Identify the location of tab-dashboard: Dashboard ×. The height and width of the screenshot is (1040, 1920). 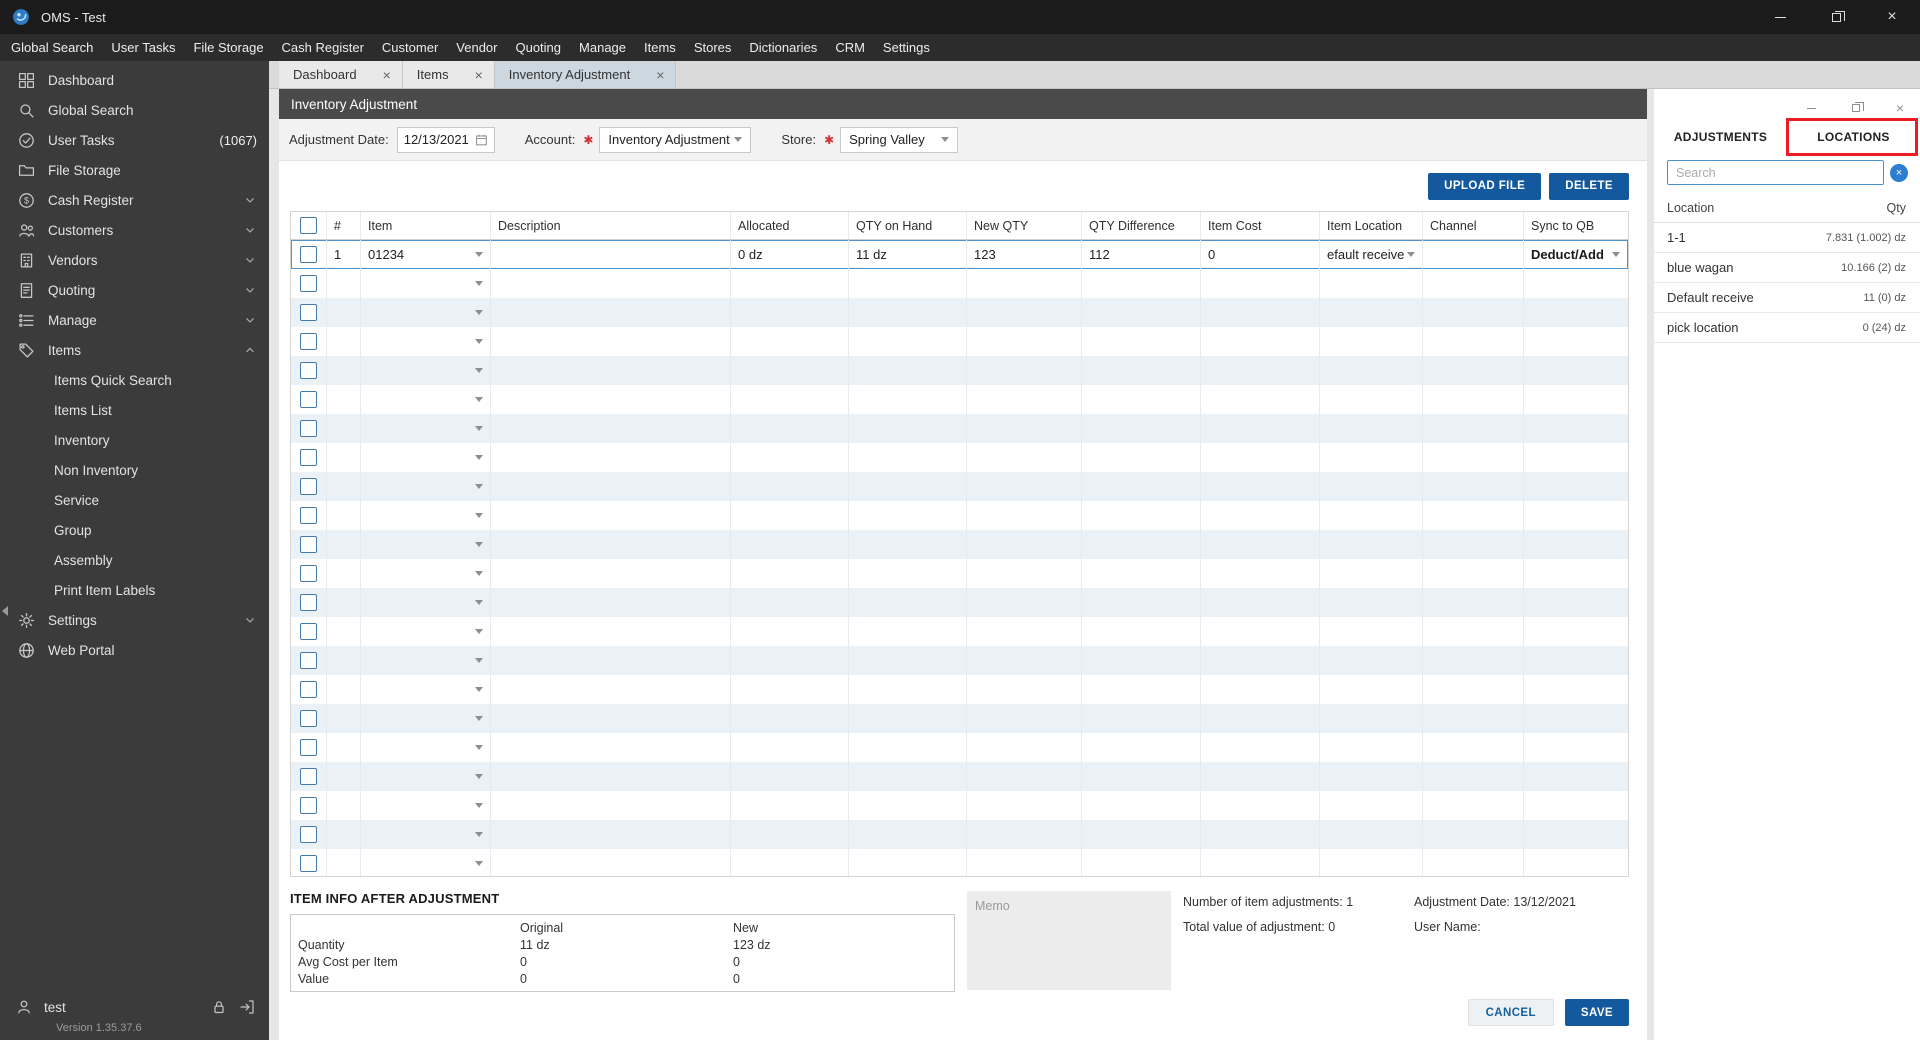
(341, 74).